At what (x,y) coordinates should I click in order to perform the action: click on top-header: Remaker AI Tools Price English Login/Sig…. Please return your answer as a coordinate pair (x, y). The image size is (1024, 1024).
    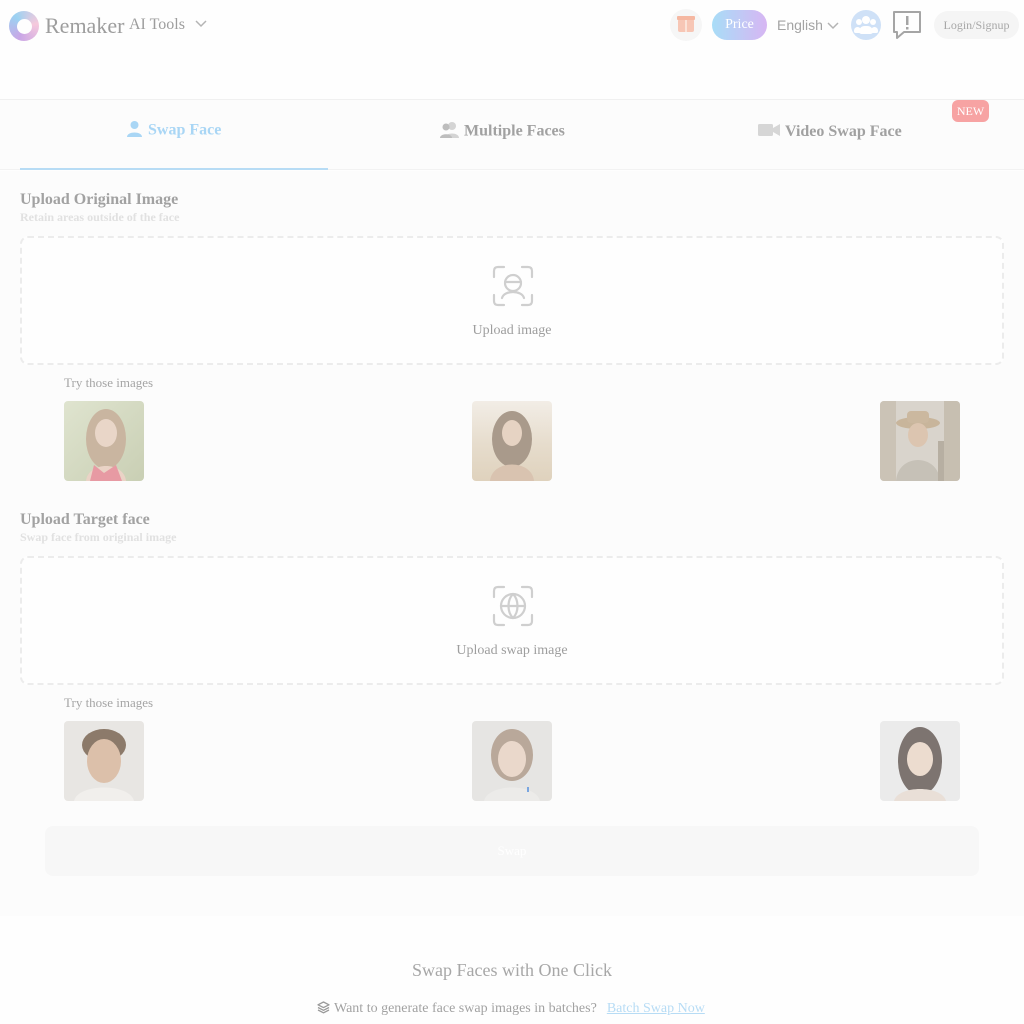
    Looking at the image, I should click on (512, 50).